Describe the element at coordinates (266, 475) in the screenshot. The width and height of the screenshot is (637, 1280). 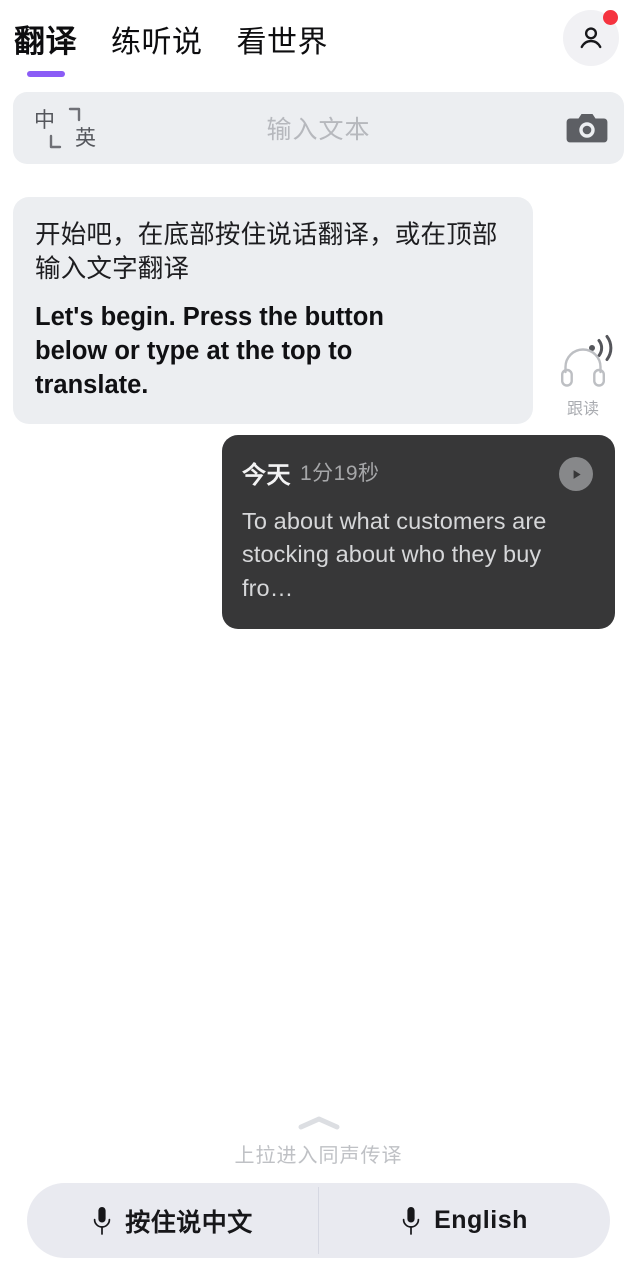
I see `recording-day-label: 今天` at that location.